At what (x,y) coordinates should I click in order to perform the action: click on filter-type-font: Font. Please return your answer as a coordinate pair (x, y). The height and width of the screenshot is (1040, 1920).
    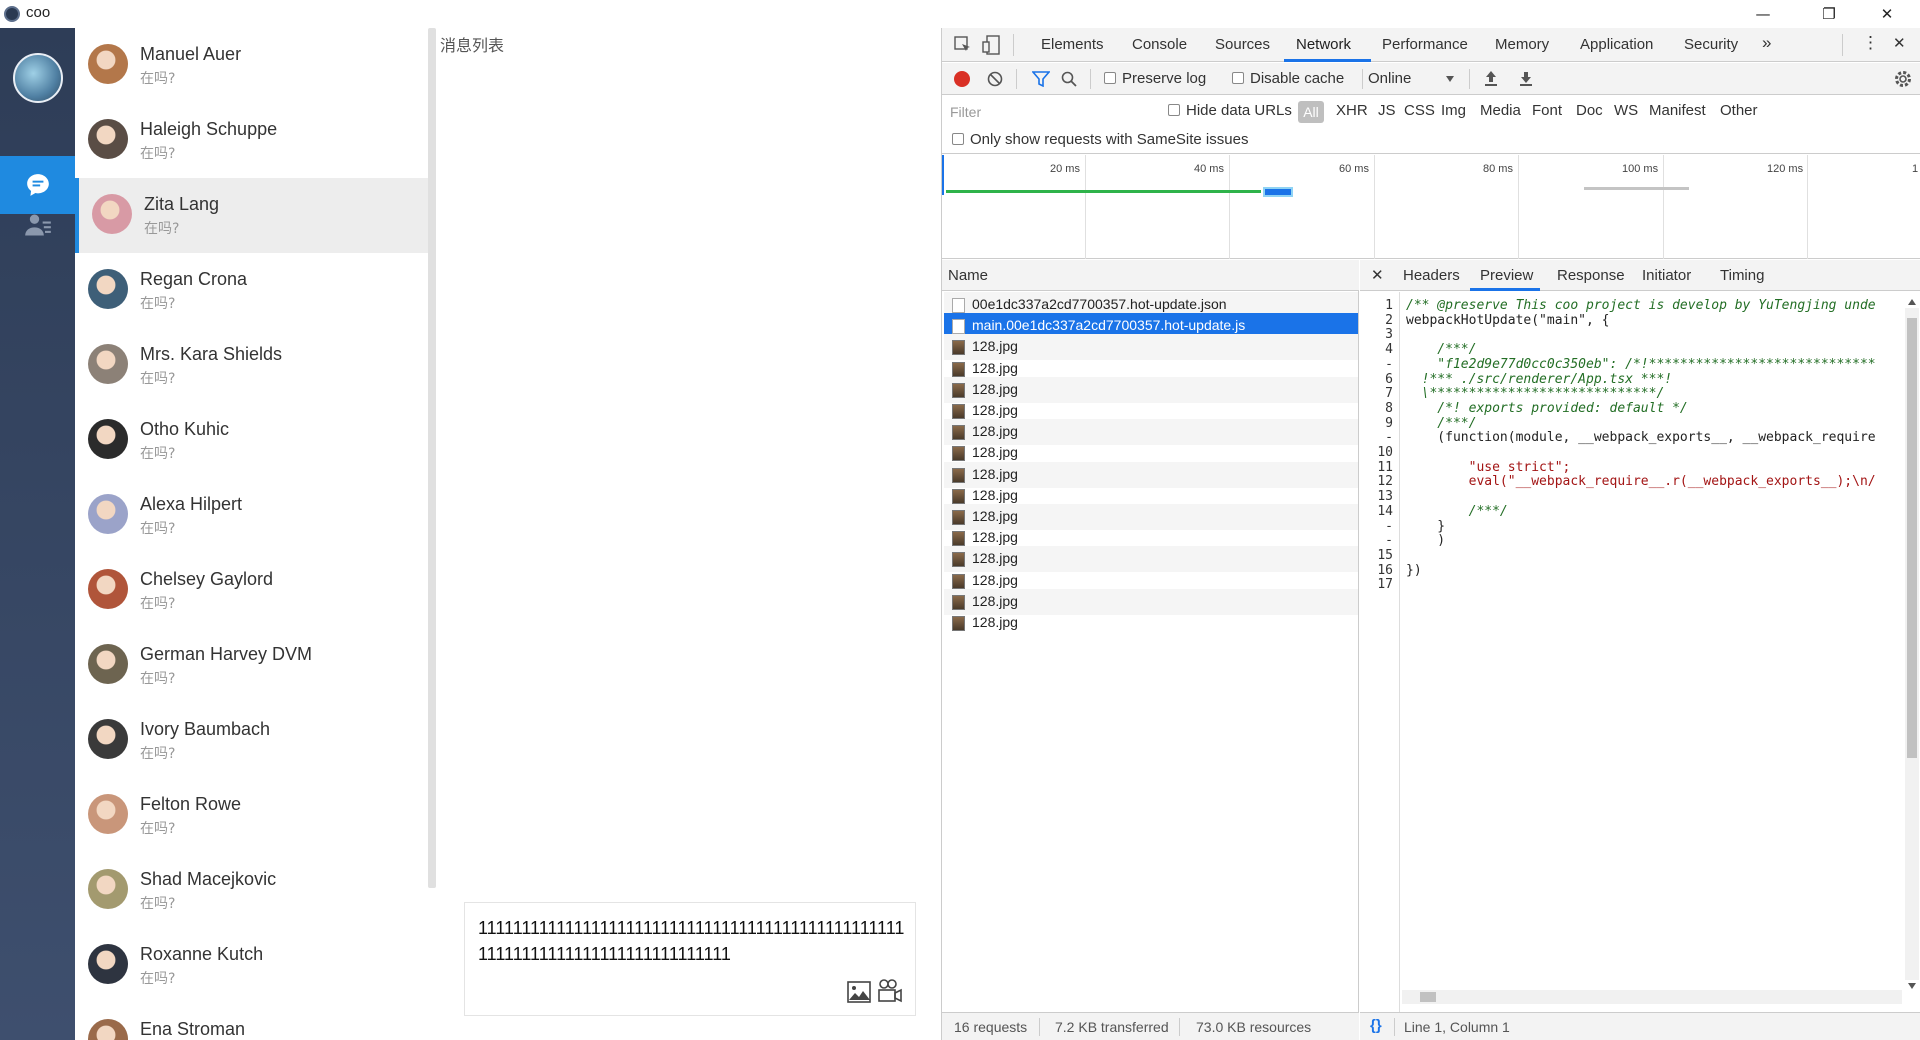
    Looking at the image, I should click on (1547, 110).